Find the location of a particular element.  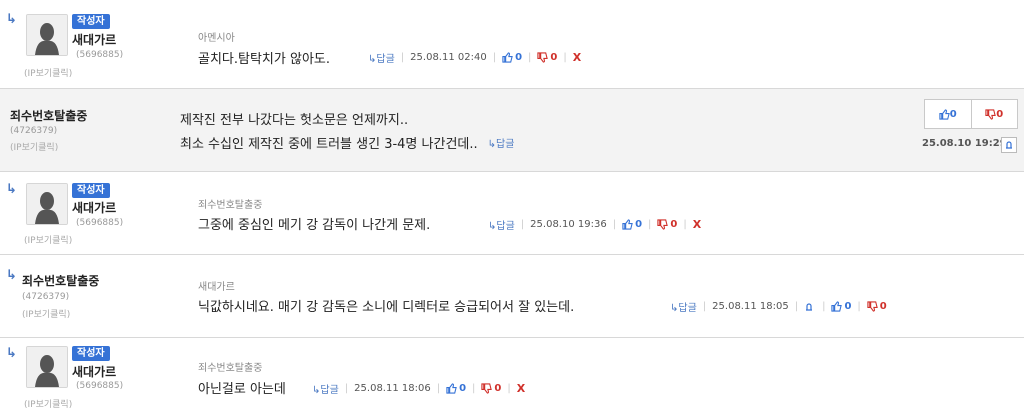

vote-box: 0 0 is located at coordinates (971, 114).